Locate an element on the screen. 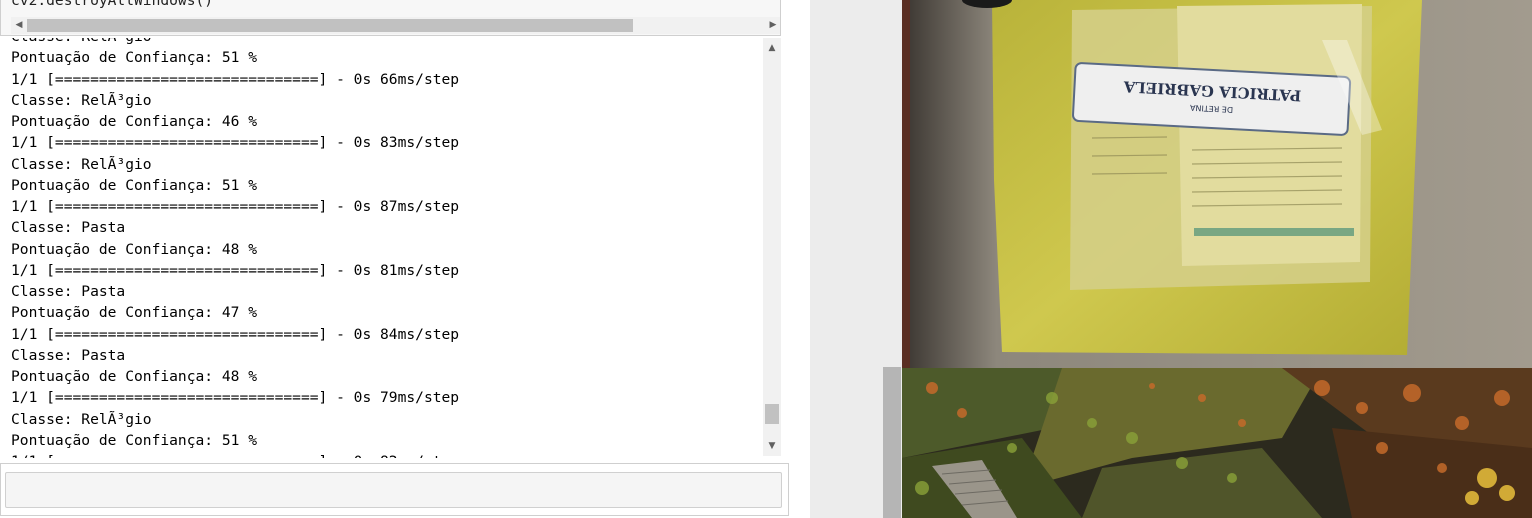  arrow-left-icon: ◀ is located at coordinates (19, 25).